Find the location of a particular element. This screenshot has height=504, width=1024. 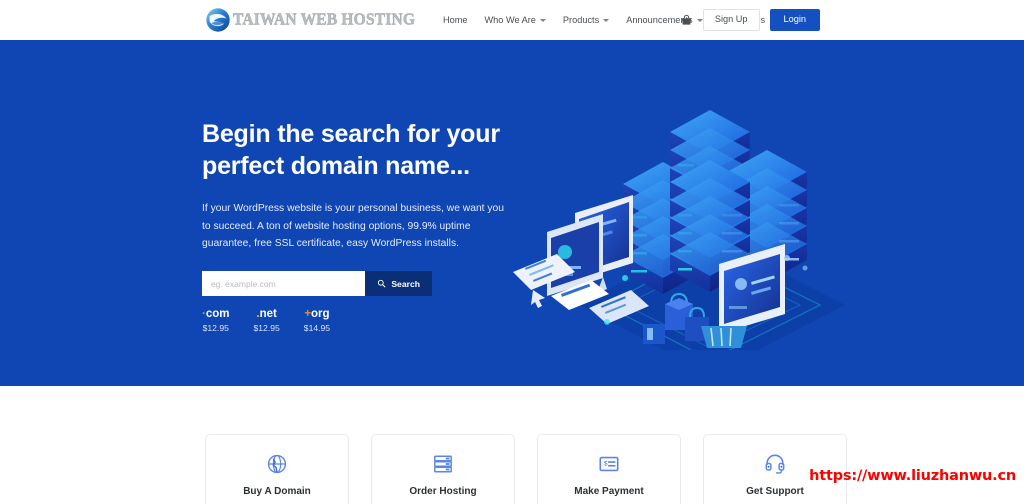

nav-item-label: Products is located at coordinates (581, 20).